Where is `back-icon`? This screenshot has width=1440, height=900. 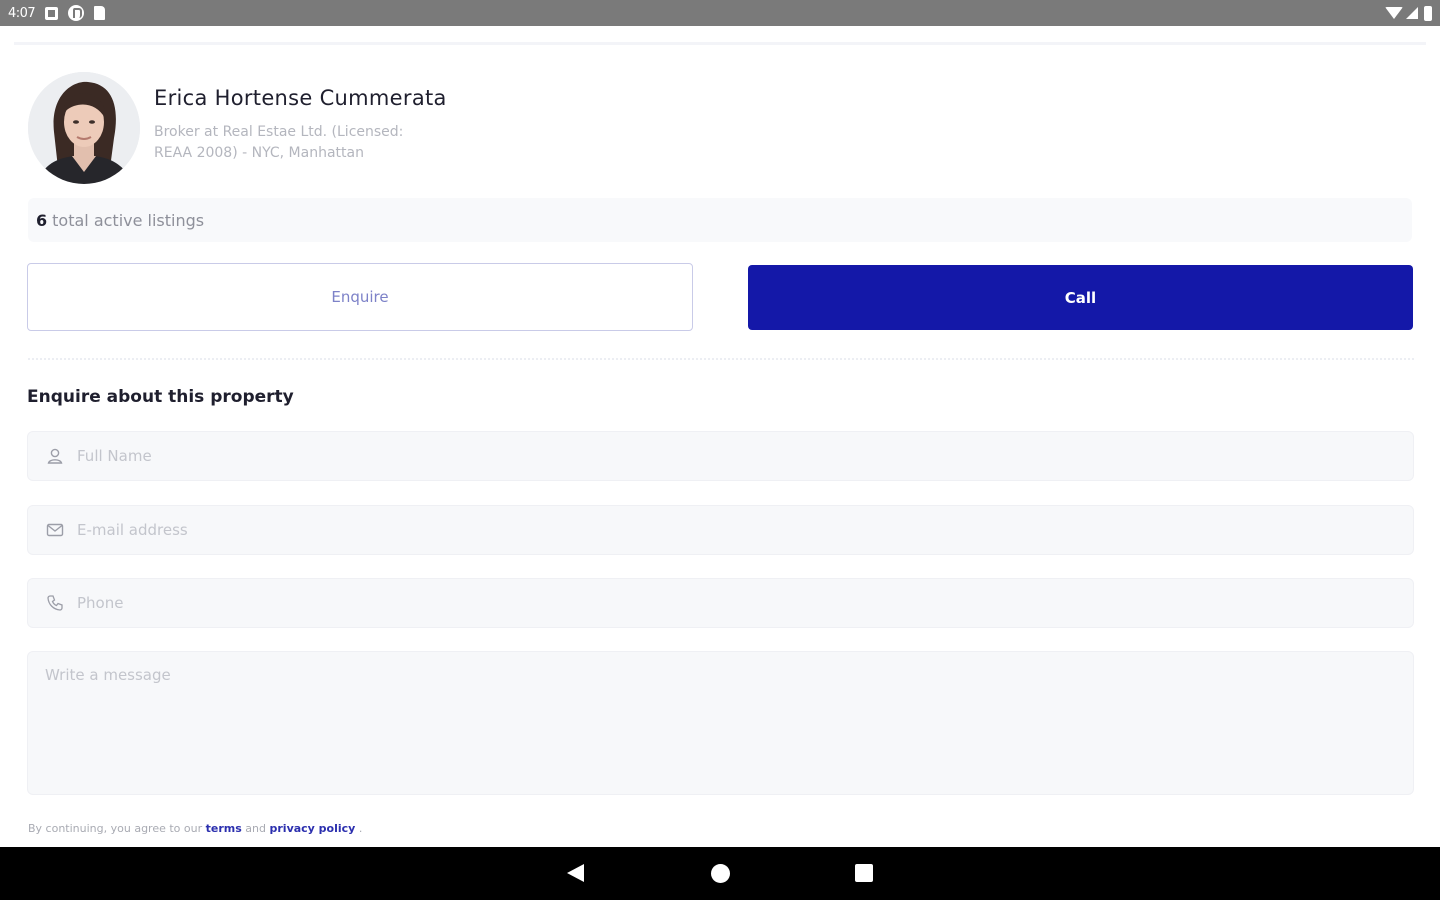
back-icon is located at coordinates (575, 873).